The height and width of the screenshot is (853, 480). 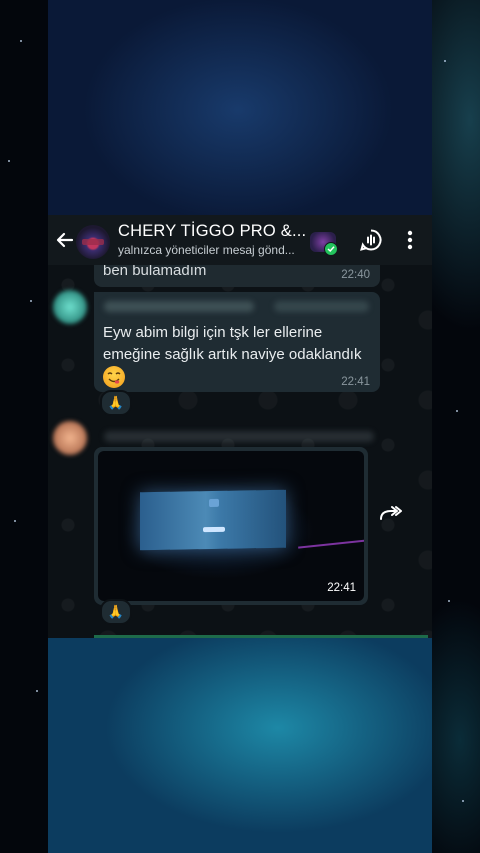 What do you see at coordinates (213, 520) in the screenshot?
I see `projector-screen-image` at bounding box center [213, 520].